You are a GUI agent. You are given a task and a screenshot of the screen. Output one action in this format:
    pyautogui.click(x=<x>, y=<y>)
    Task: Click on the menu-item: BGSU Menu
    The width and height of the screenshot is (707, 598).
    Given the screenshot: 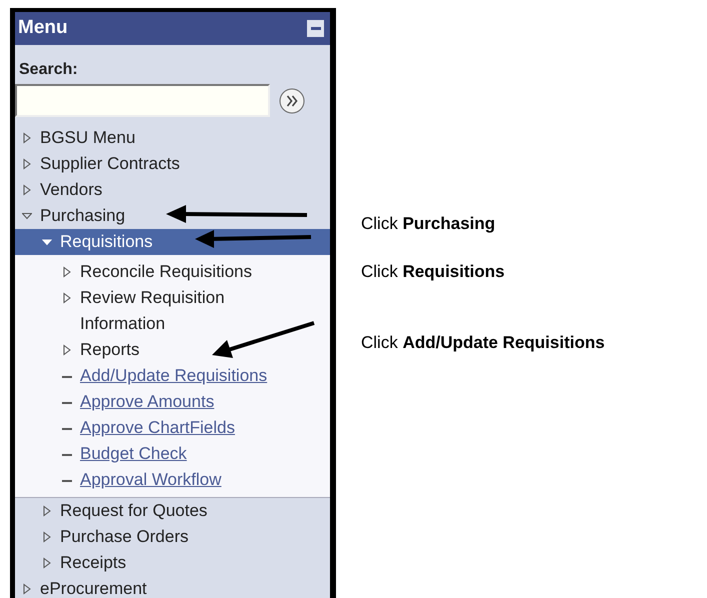 What is the action you would take?
    pyautogui.click(x=172, y=138)
    